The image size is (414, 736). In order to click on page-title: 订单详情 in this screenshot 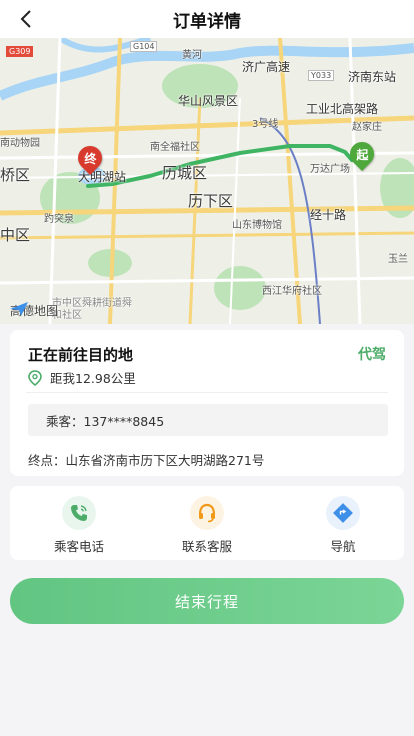, I will do `click(207, 21)`.